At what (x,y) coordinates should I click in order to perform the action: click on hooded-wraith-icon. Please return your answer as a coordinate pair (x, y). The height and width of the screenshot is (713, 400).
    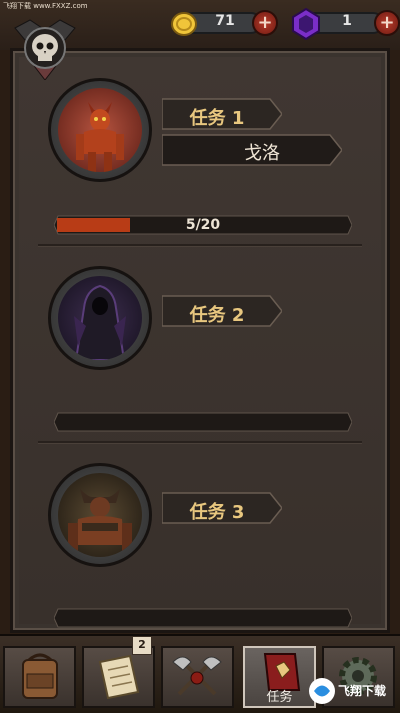
    Looking at the image, I should click on (100, 322).